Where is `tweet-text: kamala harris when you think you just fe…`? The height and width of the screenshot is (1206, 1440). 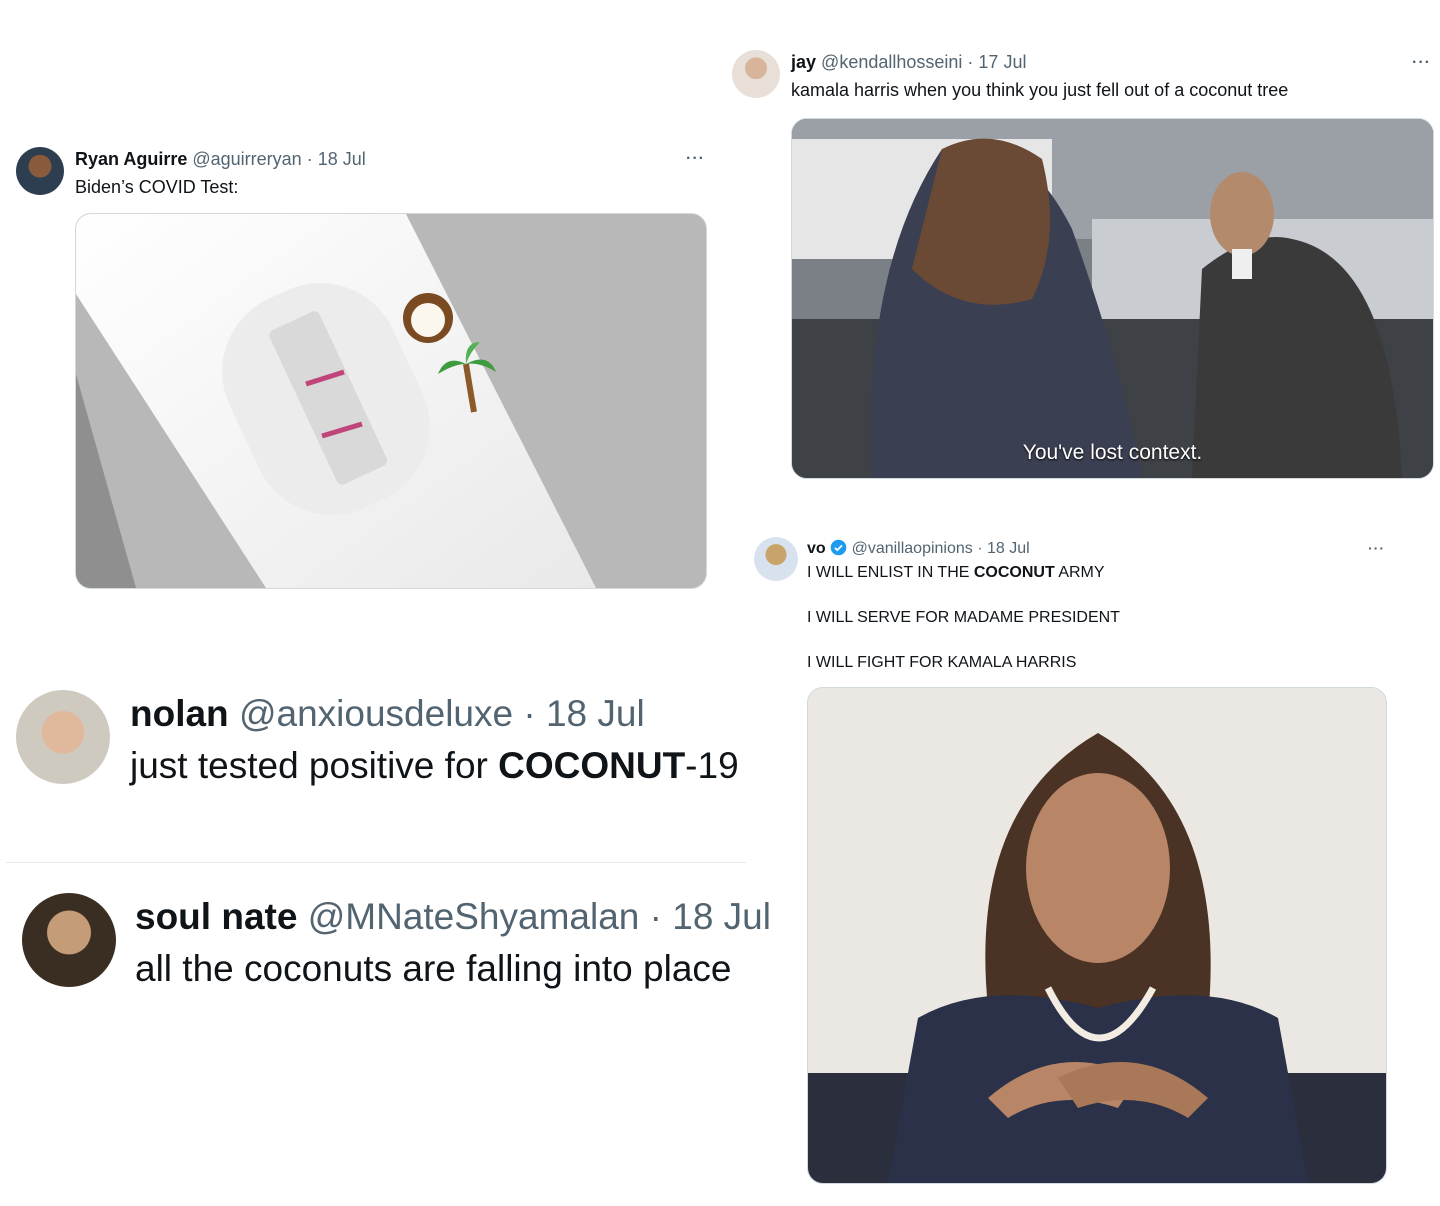 tweet-text: kamala harris when you think you just fe… is located at coordinates (1040, 90).